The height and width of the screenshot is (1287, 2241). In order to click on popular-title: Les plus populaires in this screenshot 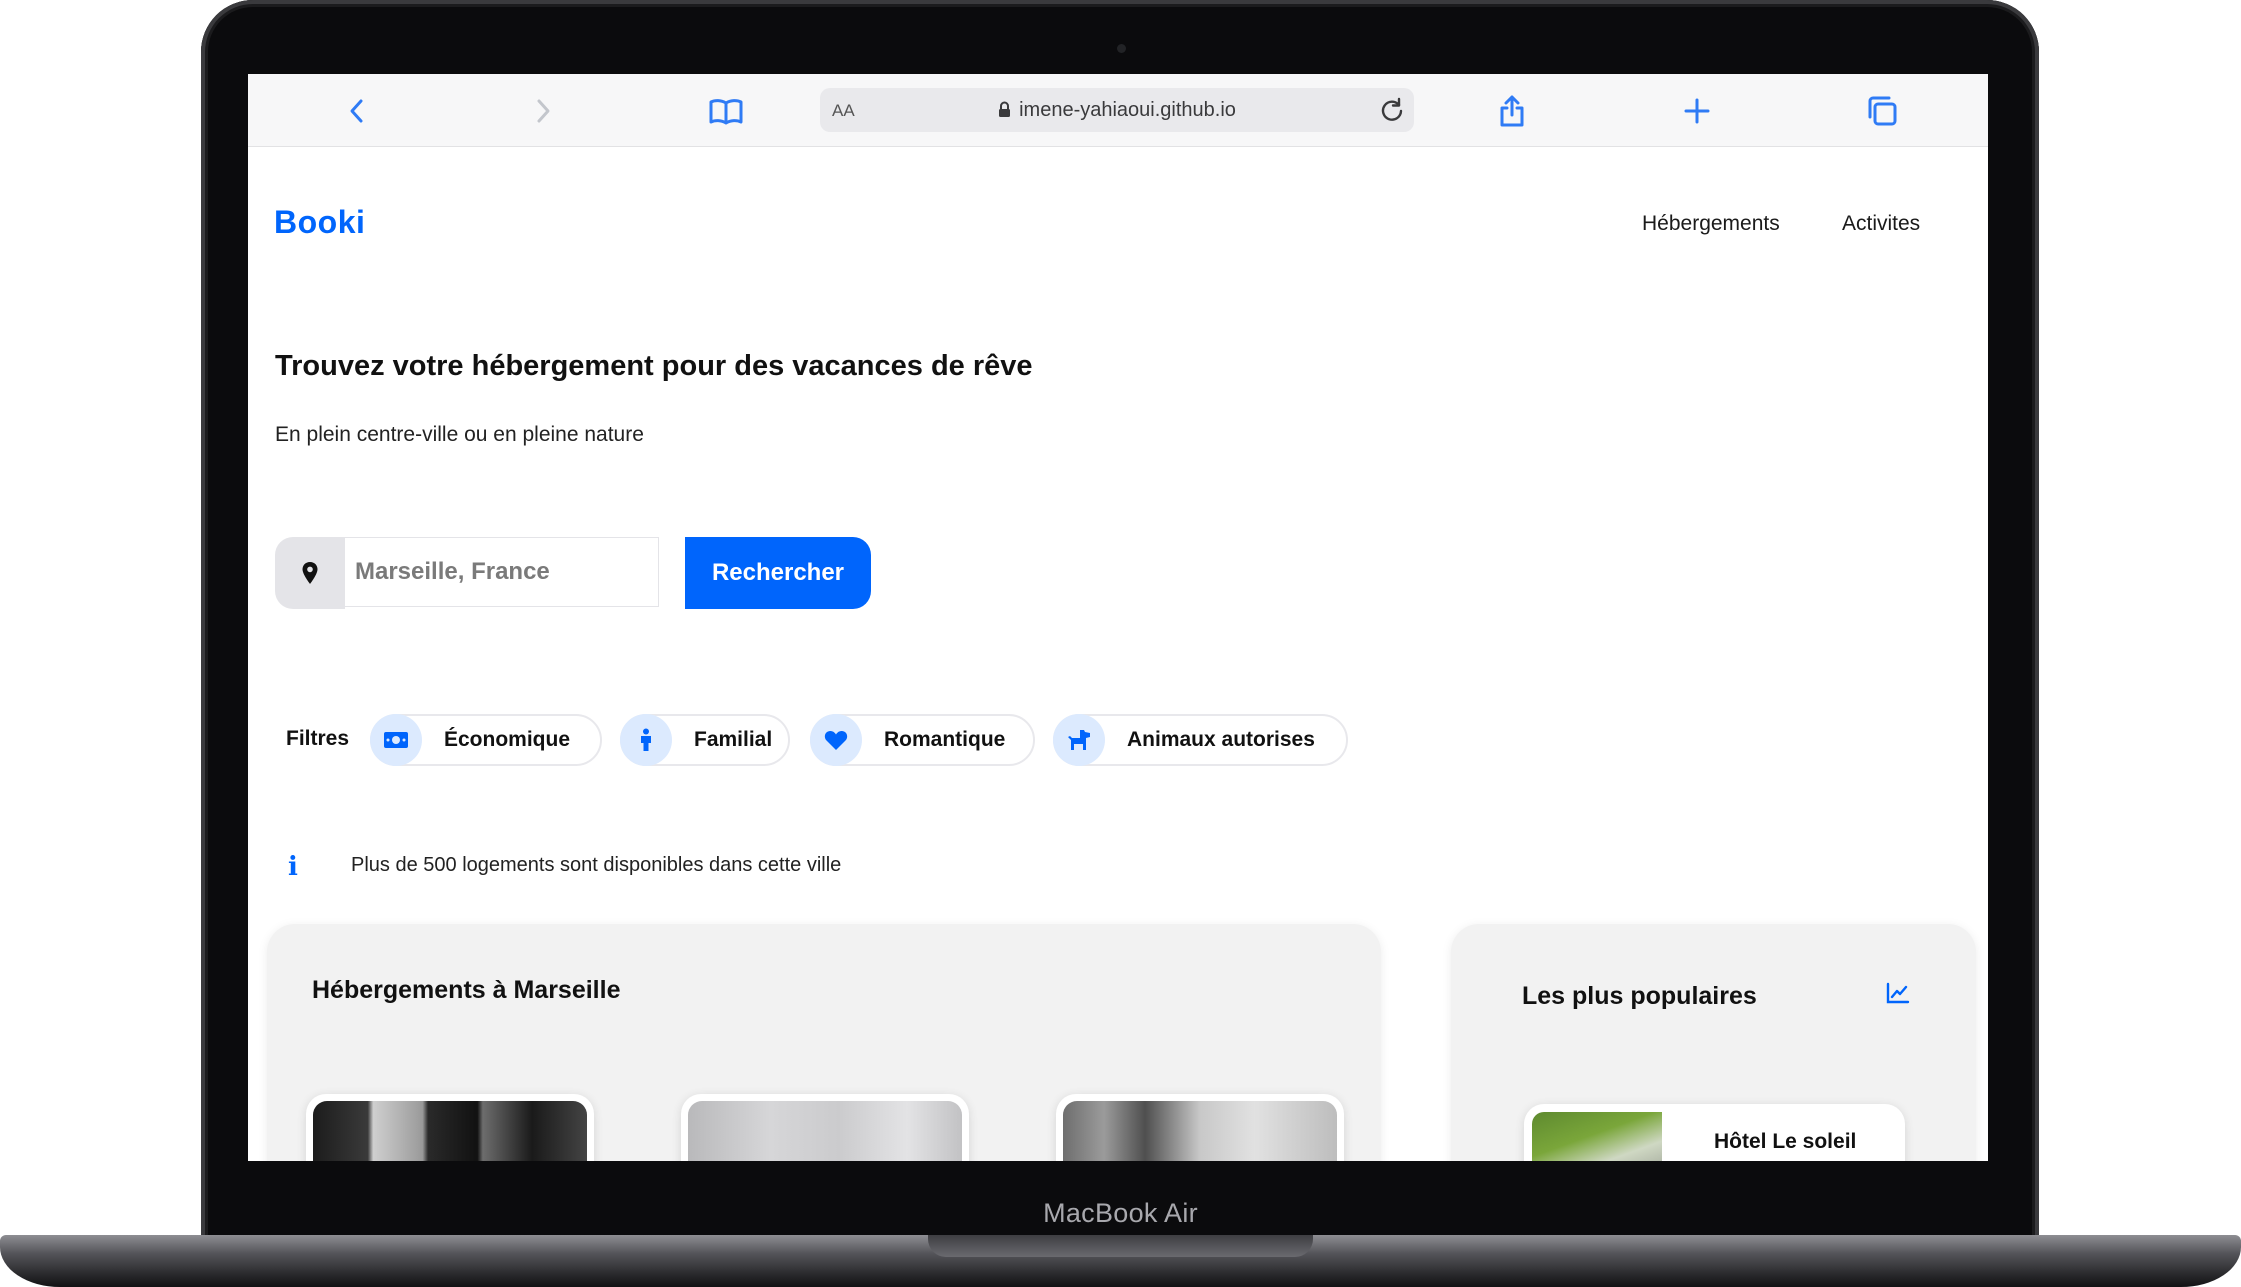, I will do `click(1639, 996)`.